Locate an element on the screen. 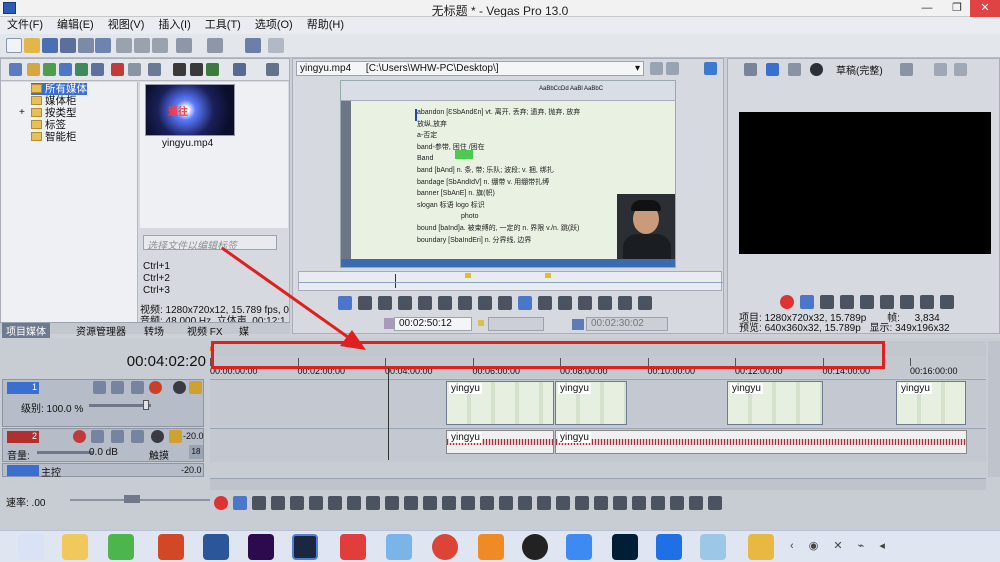 The image size is (1000, 562). rate-slider-thumb is located at coordinates (132, 499).